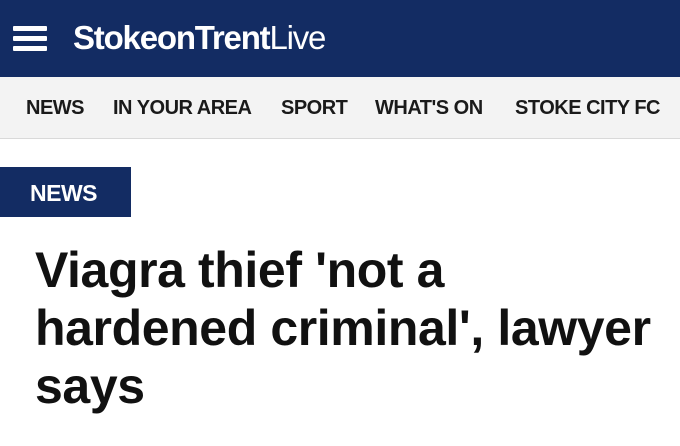  What do you see at coordinates (172, 37) in the screenshot?
I see `logo-bold-text: StokeonTrent` at bounding box center [172, 37].